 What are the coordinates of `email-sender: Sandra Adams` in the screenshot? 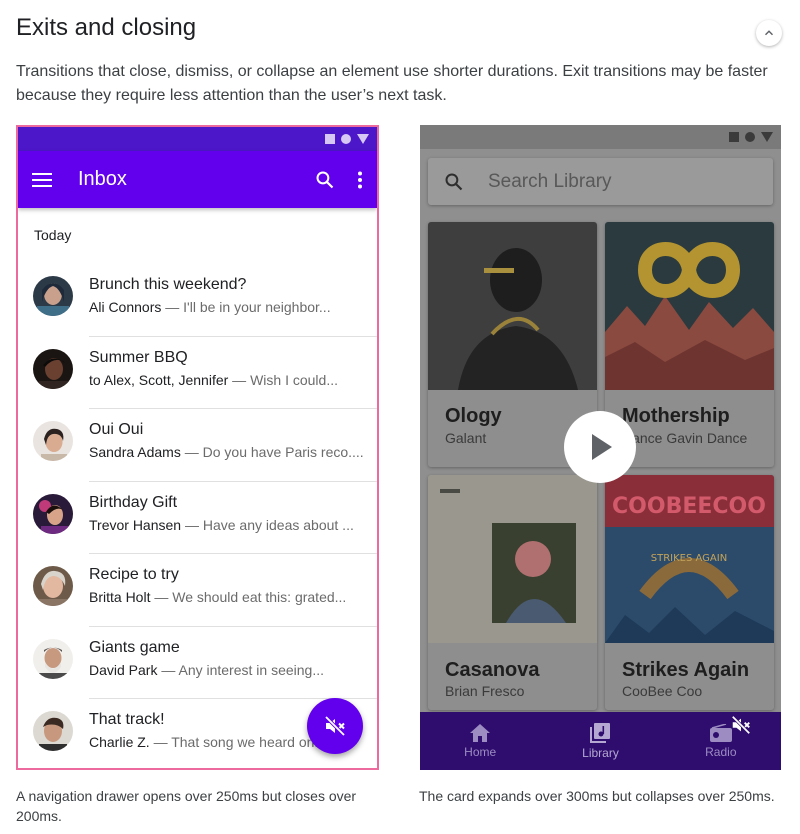 It's located at (135, 452).